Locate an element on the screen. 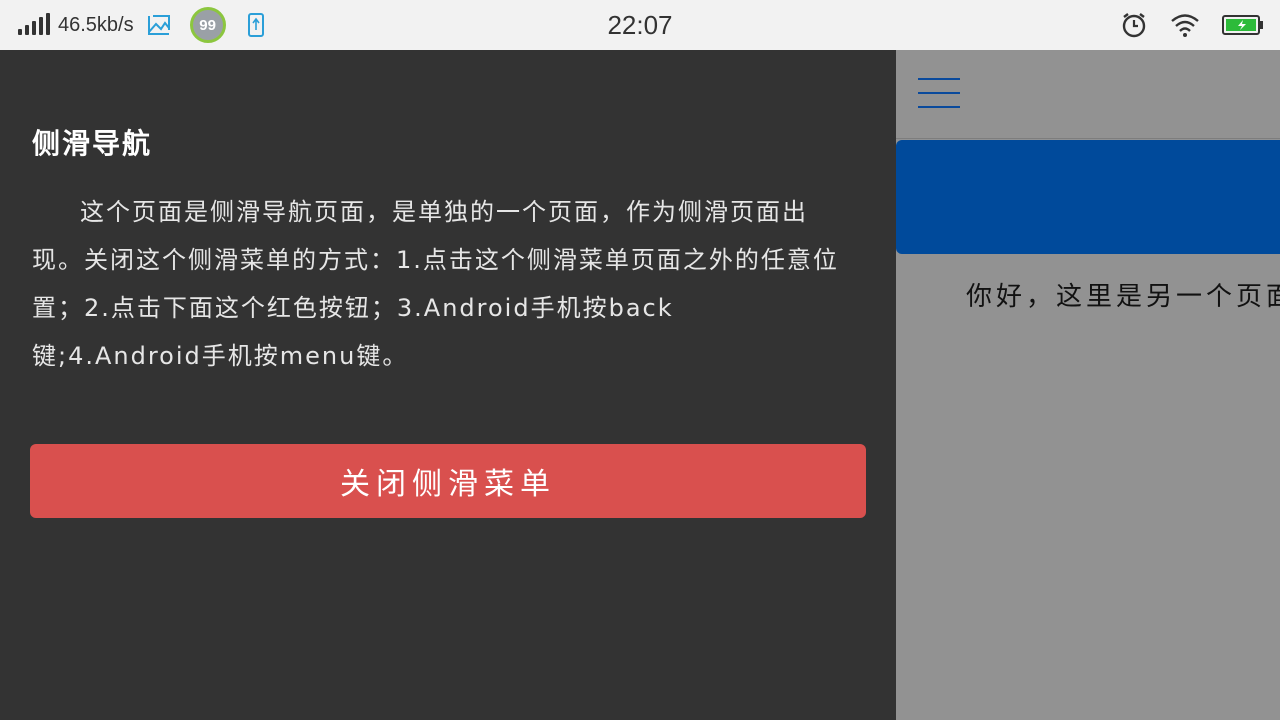 The width and height of the screenshot is (1280, 720). storage-badge: 99 is located at coordinates (207, 25).